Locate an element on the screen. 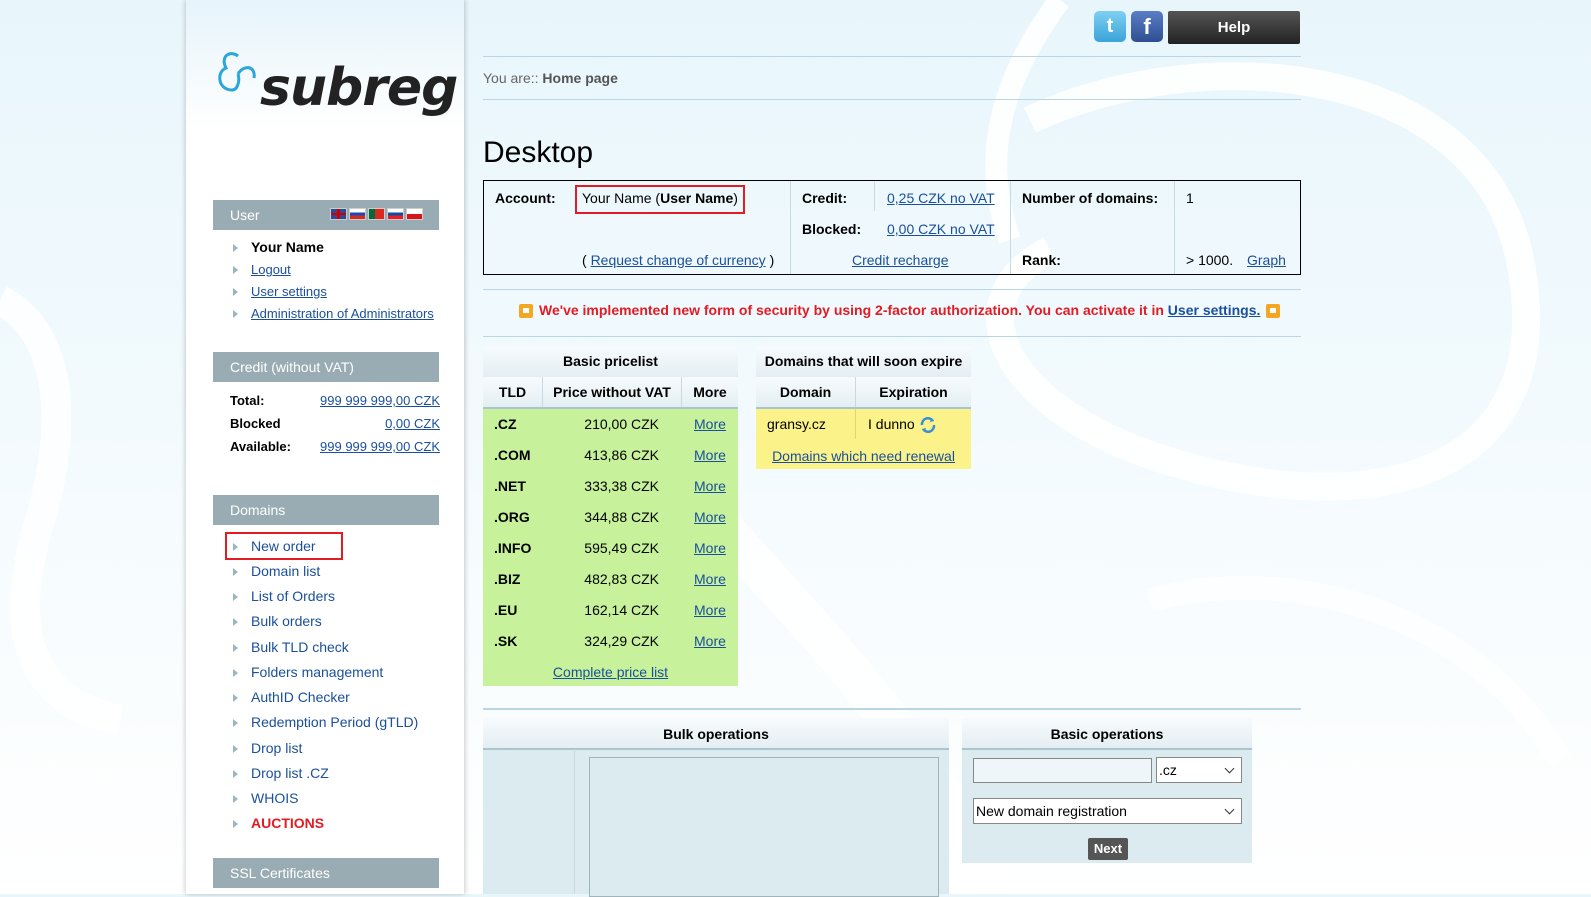 The image size is (1591, 897). column-header: Expiration is located at coordinates (913, 392).